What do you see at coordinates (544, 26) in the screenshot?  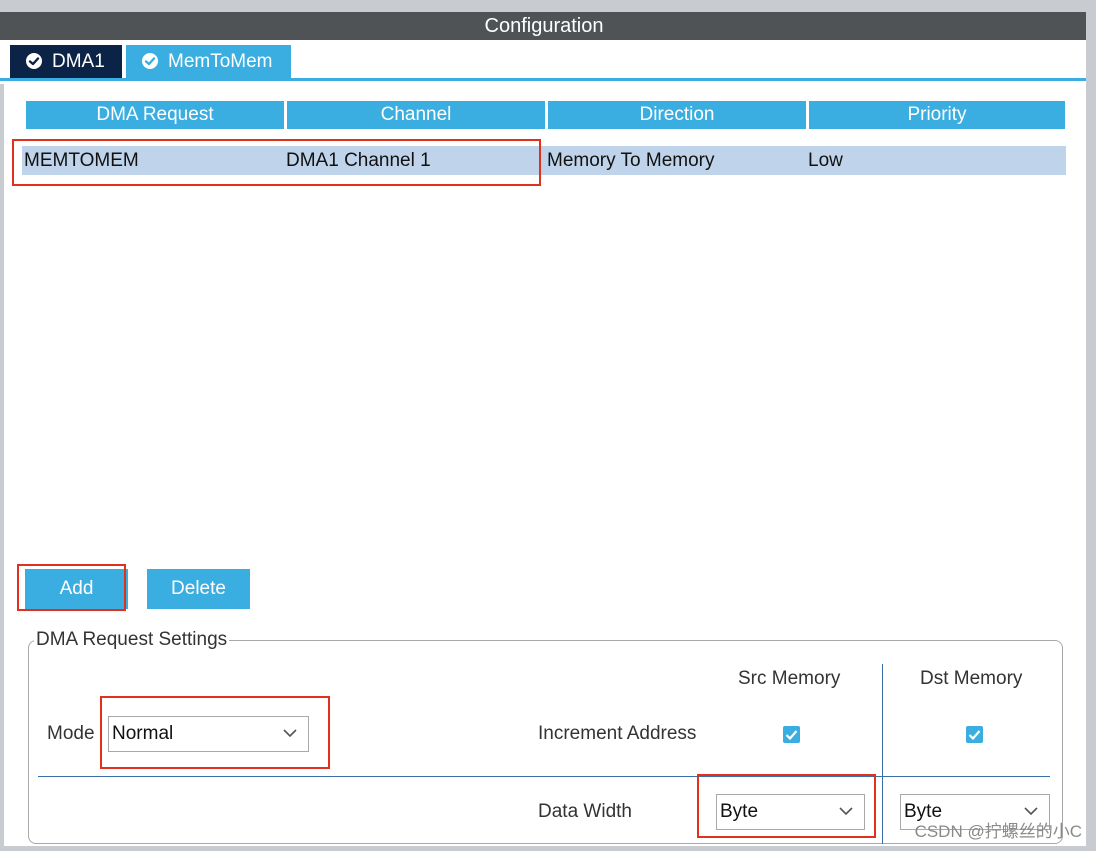 I see `panel-title: Configuration` at bounding box center [544, 26].